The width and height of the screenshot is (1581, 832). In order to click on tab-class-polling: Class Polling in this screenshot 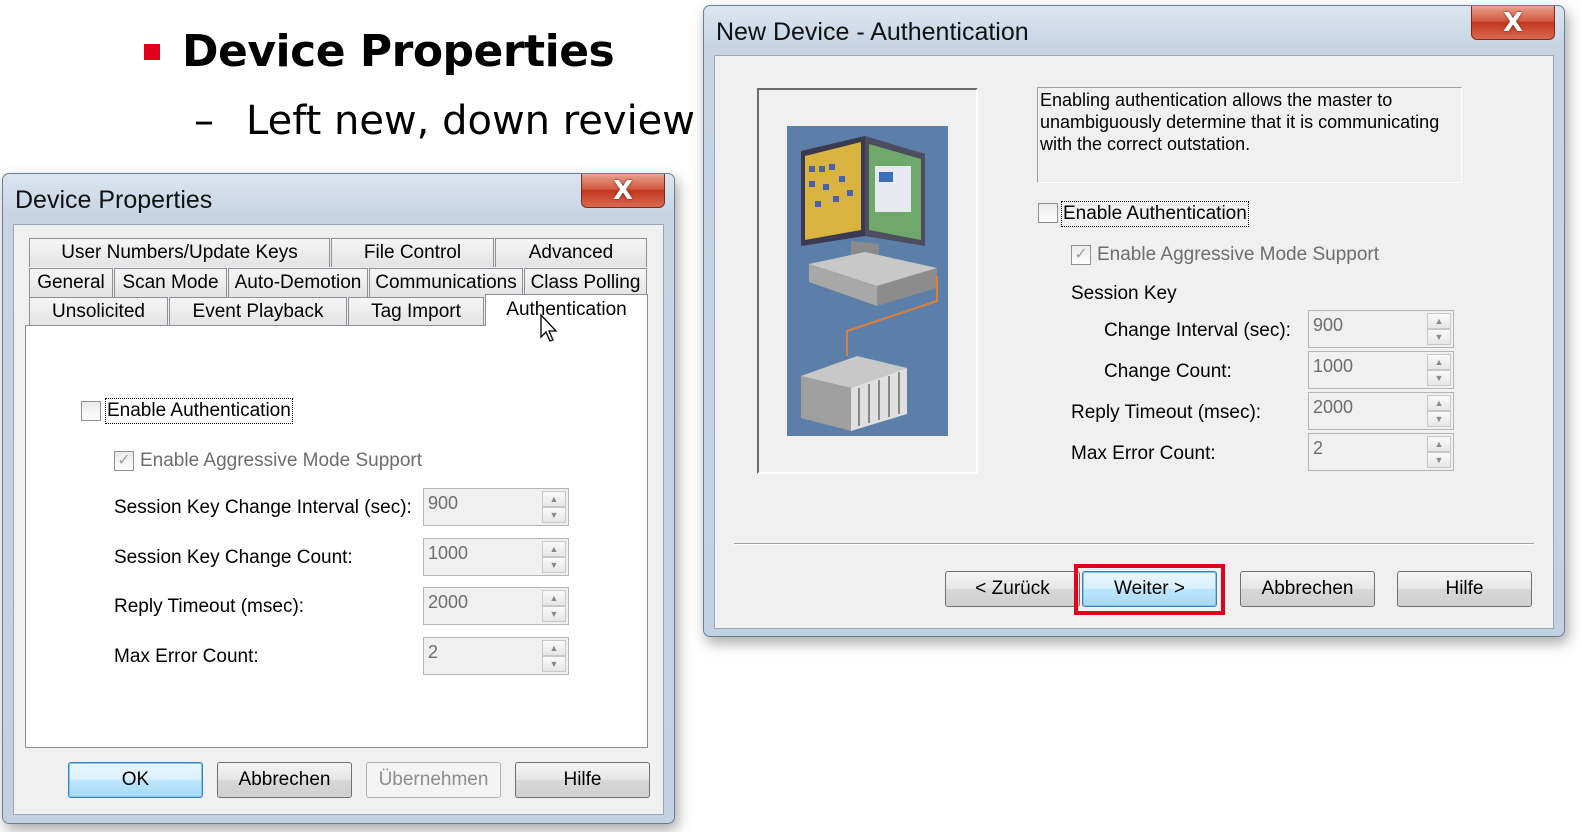, I will do `click(585, 282)`.